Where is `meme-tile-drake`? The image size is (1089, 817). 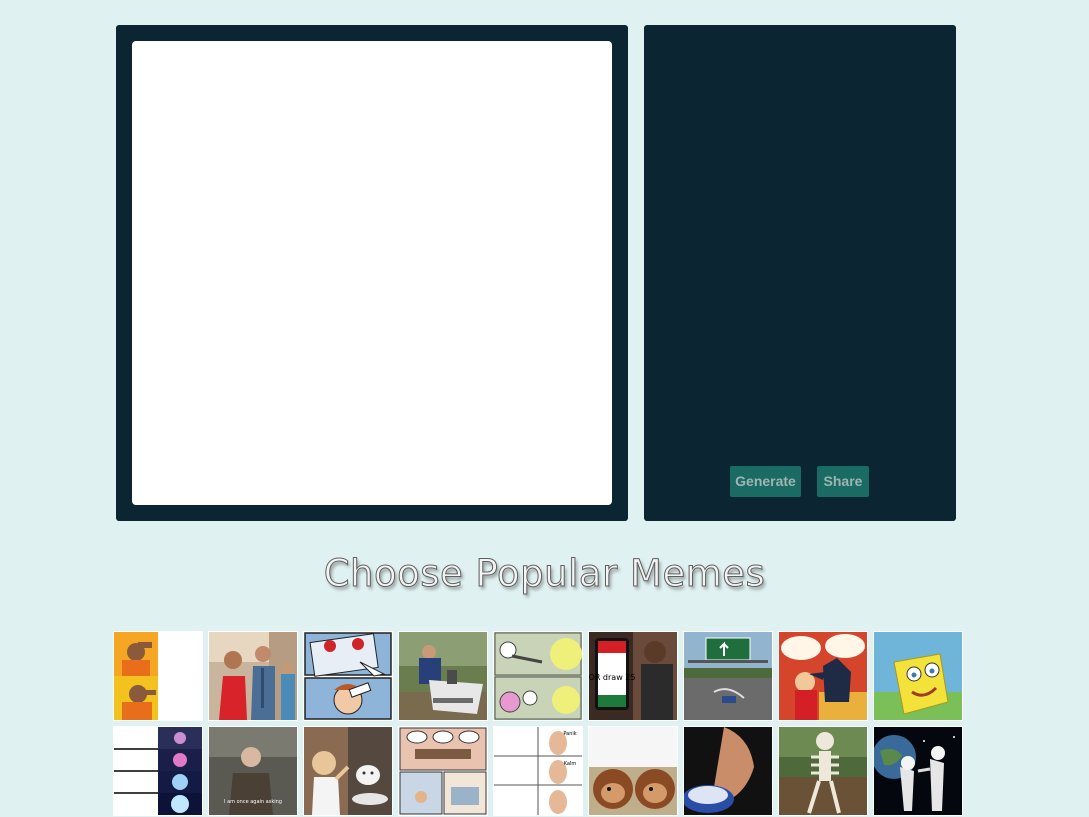
meme-tile-drake is located at coordinates (158, 676).